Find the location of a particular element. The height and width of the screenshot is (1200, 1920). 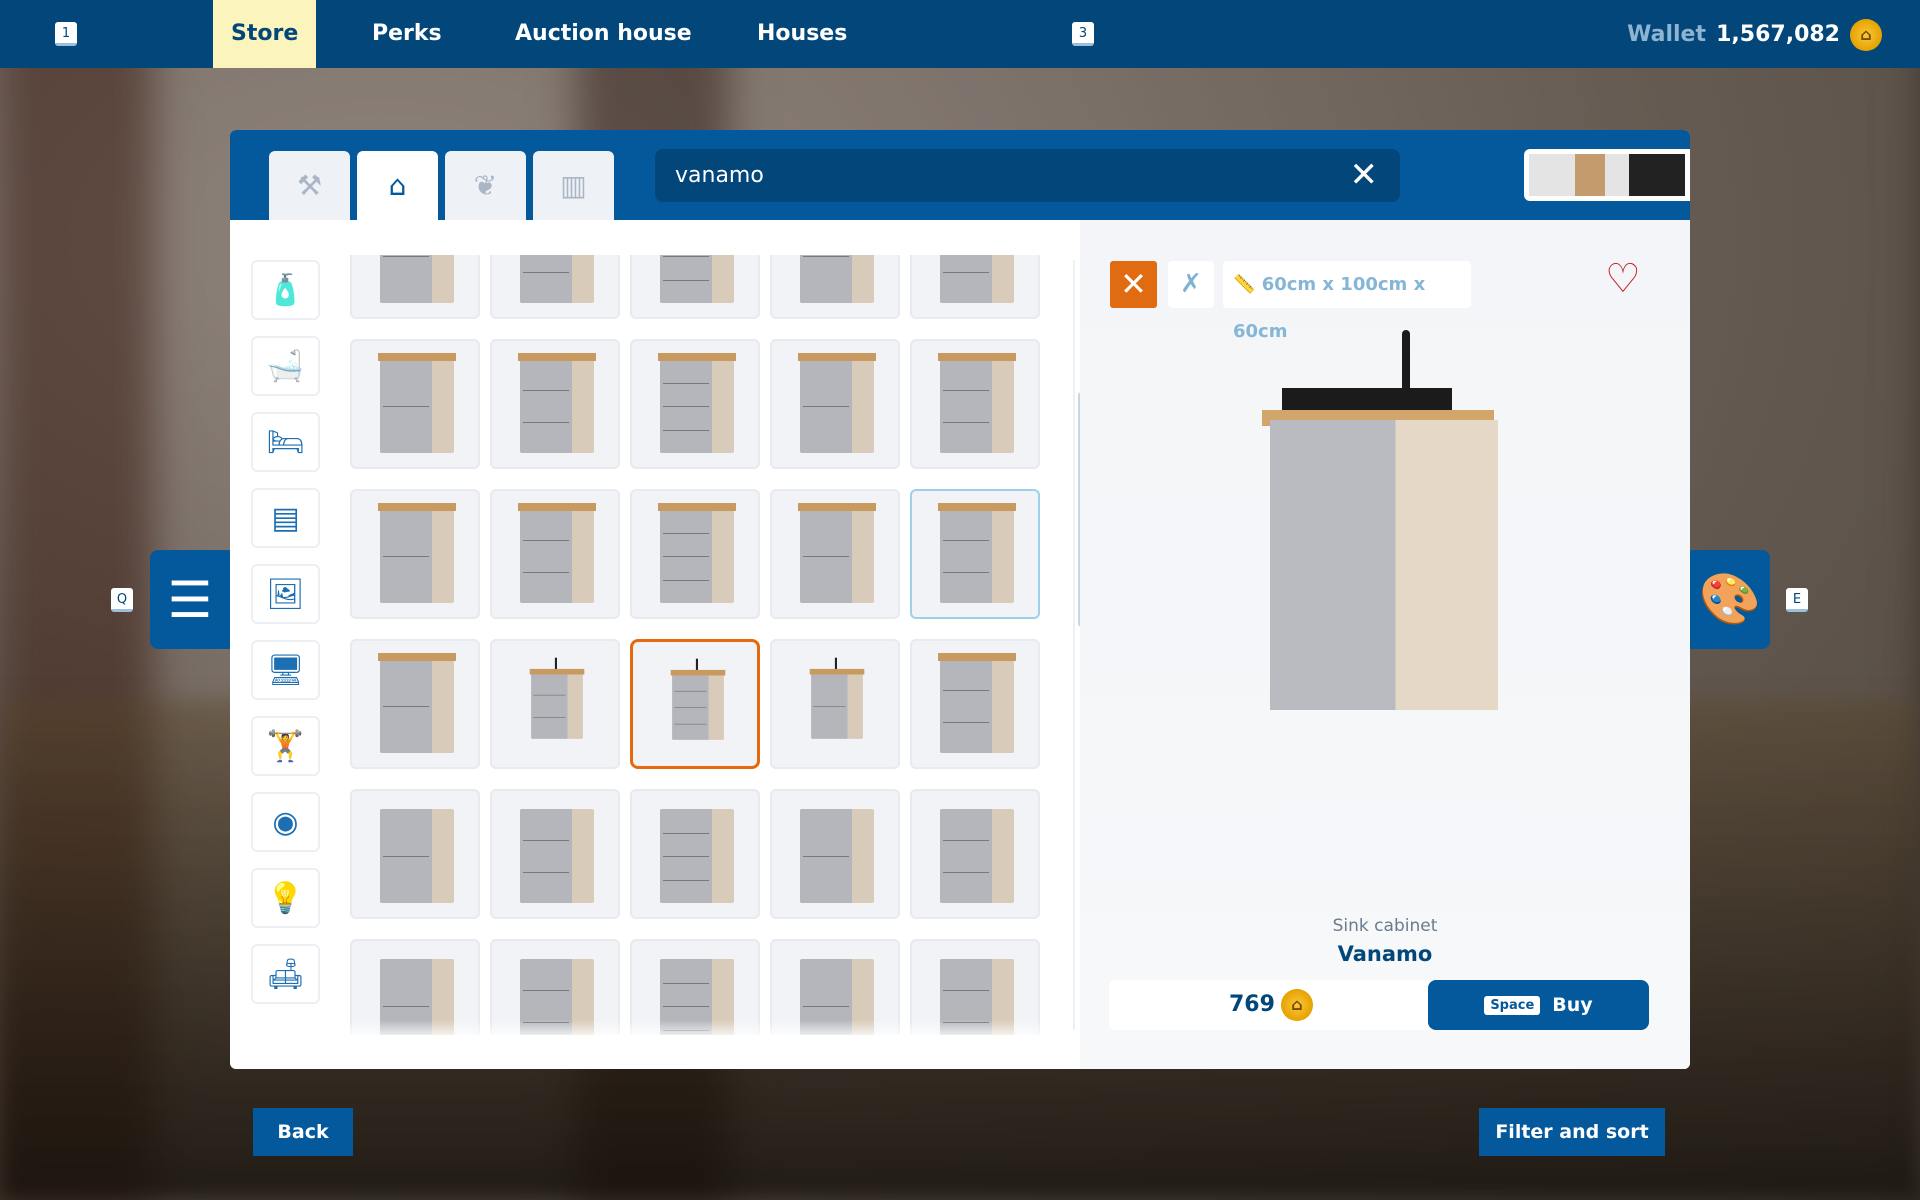

search-input: vanamo ✕ is located at coordinates (1027, 175).